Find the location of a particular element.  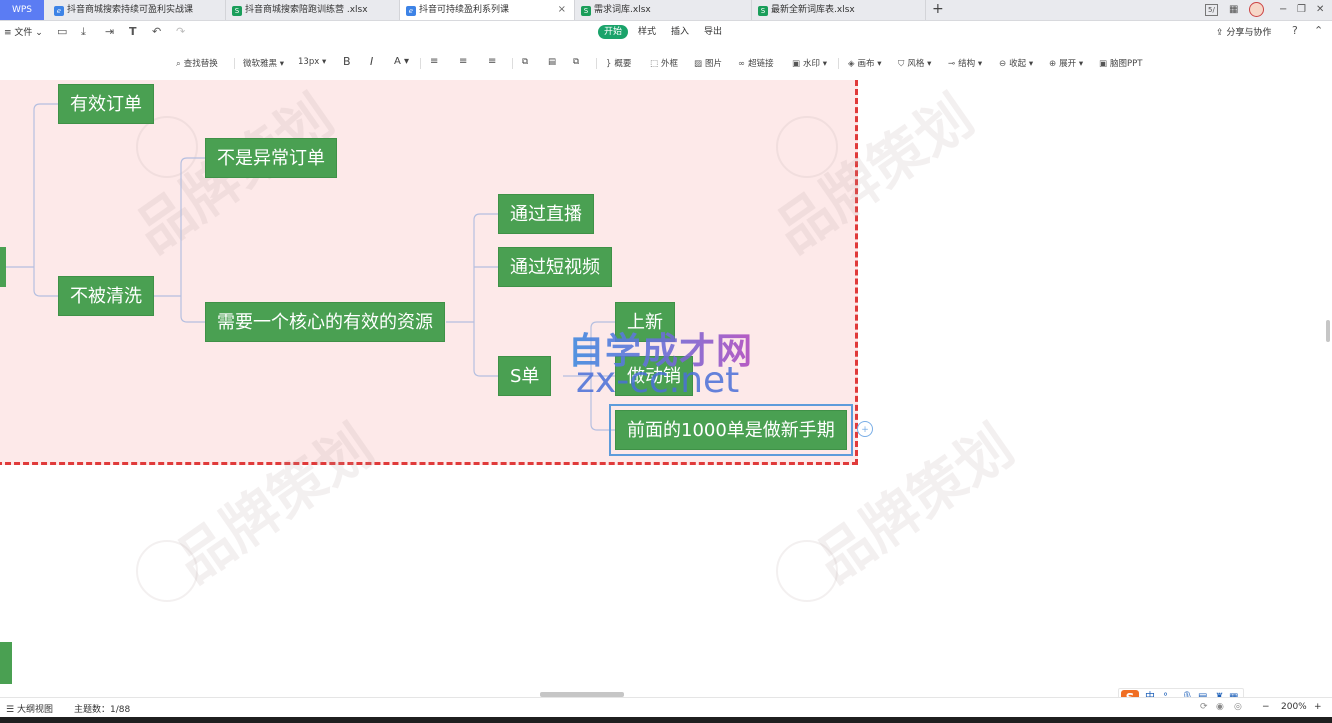

tab-export: 导出 is located at coordinates (713, 32).